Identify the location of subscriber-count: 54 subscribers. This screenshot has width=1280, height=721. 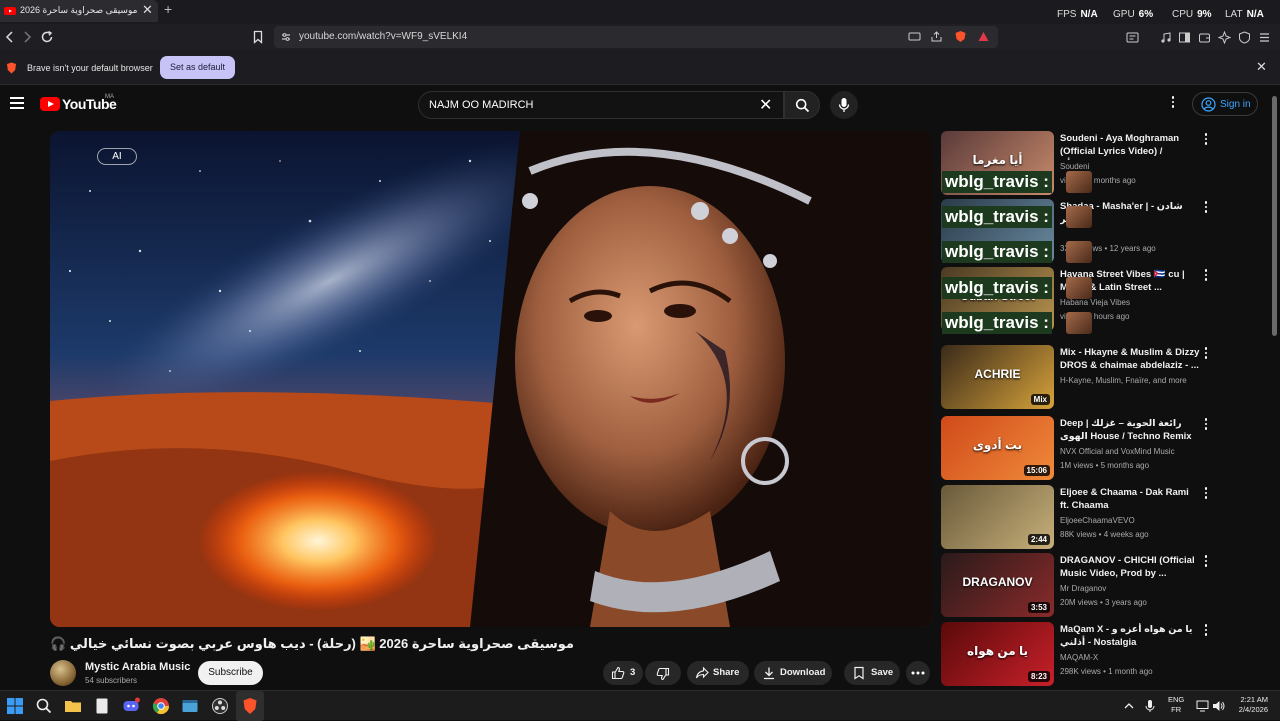
(111, 680).